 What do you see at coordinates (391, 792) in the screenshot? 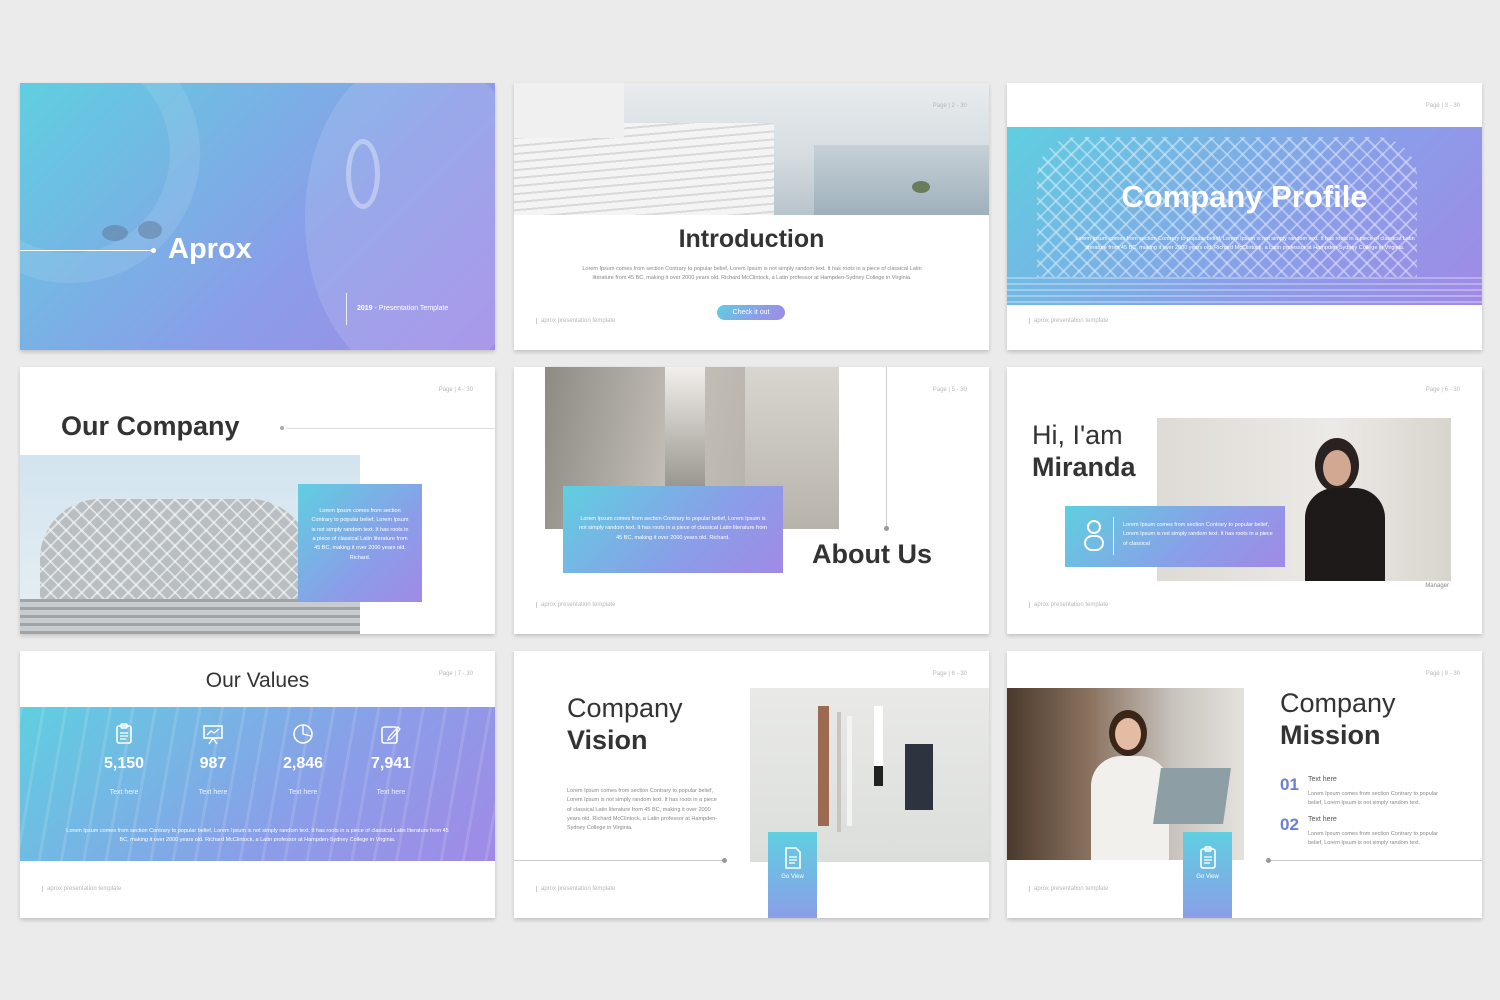
I see `values-stat-4-label: Text here` at bounding box center [391, 792].